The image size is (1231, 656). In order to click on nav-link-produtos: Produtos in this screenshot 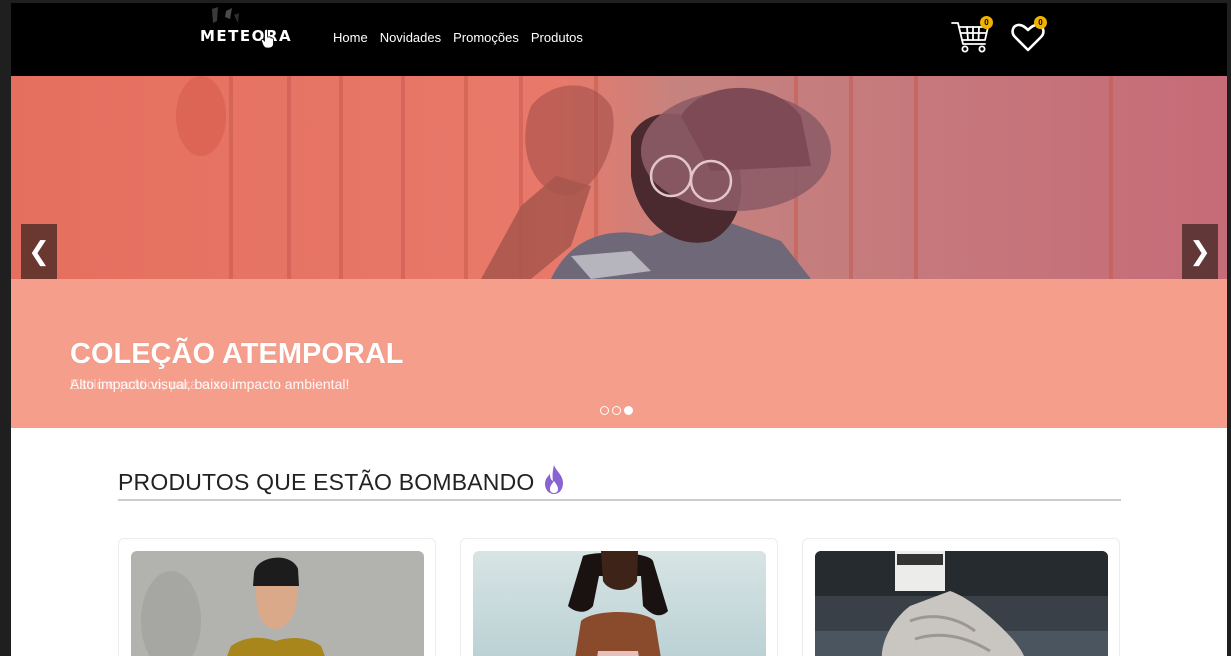, I will do `click(557, 37)`.